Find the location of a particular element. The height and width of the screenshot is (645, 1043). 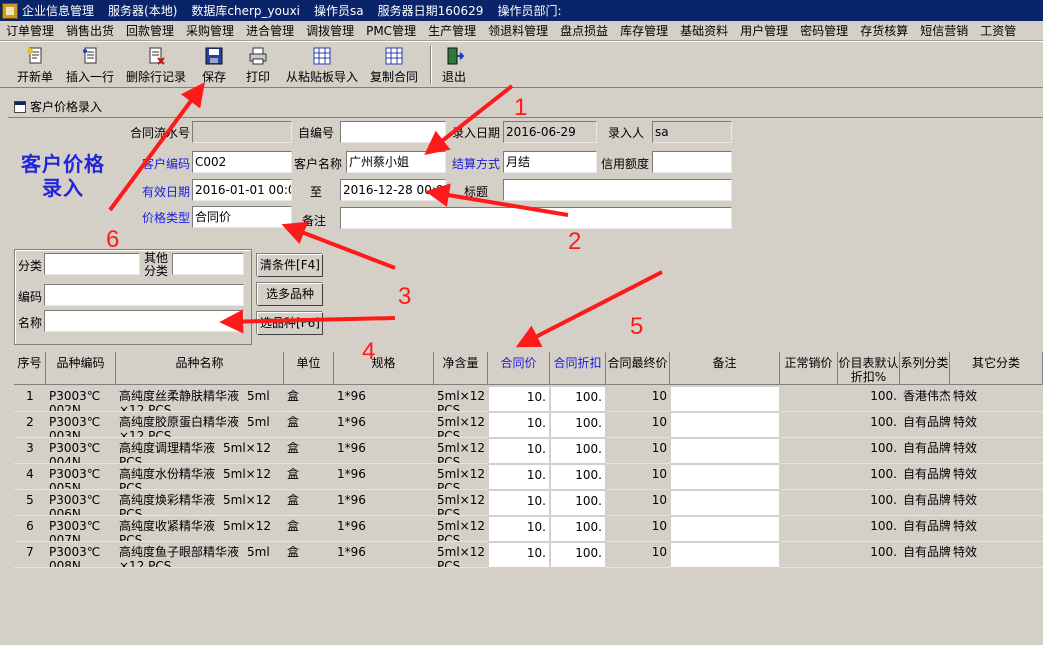

menu-inventory-count: 盘点损益 is located at coordinates (584, 30).